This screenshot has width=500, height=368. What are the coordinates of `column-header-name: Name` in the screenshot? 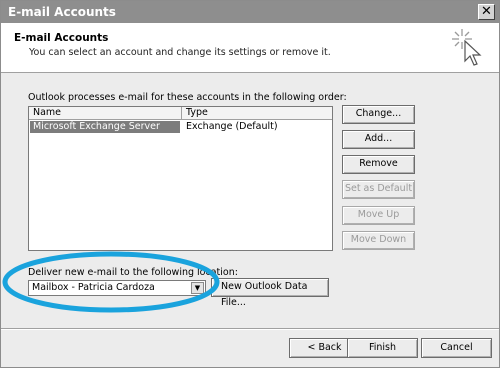 It's located at (105, 113).